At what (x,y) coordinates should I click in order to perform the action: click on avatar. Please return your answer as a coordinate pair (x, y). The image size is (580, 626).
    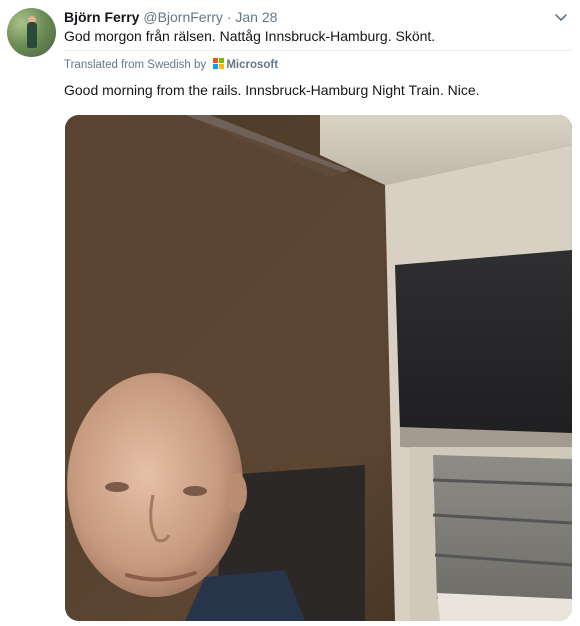
    Looking at the image, I should click on (31, 32).